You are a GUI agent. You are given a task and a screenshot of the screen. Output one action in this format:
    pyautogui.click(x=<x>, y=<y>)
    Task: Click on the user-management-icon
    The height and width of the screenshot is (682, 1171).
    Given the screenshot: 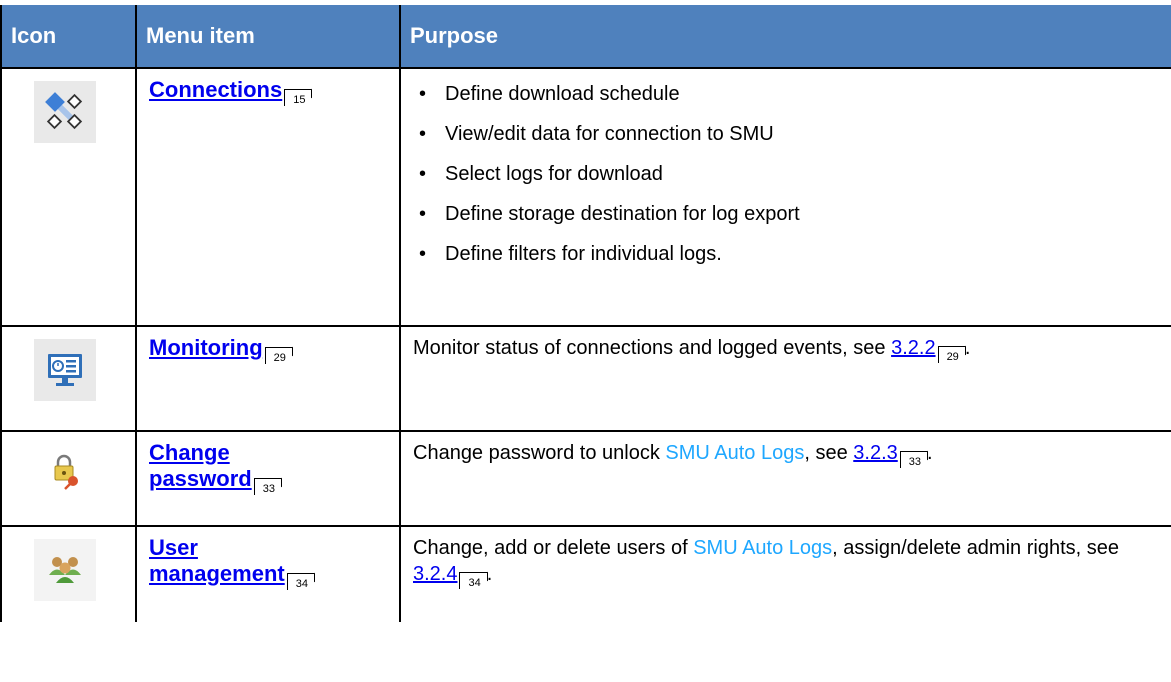 What is the action you would take?
    pyautogui.click(x=65, y=570)
    